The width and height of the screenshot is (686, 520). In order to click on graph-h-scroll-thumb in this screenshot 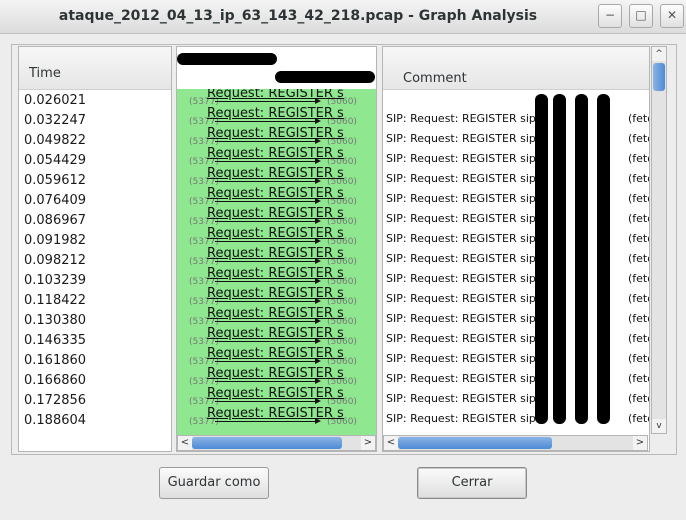, I will do `click(267, 443)`.